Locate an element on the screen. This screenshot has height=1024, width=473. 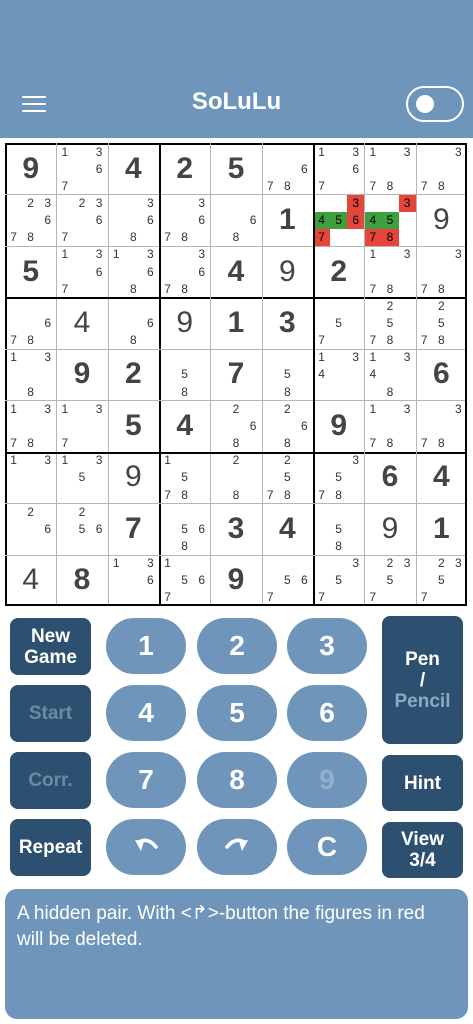
cell-r2c1: 23 6 78 is located at coordinates (30, 219).